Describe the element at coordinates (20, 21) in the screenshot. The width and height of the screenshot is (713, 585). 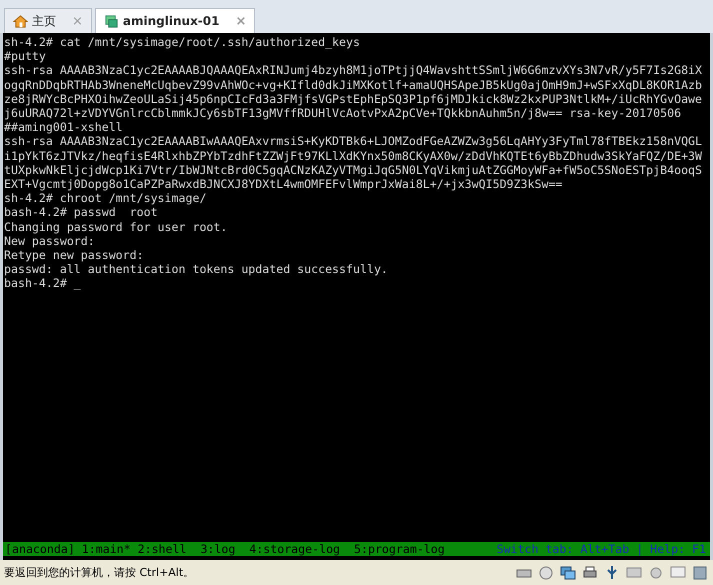
I see `home-icon` at that location.